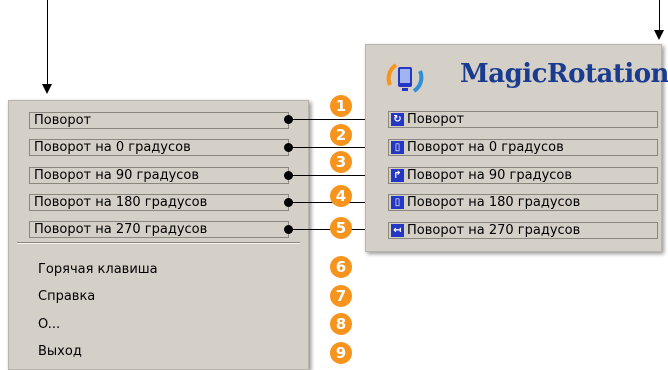 The image size is (668, 370). I want to click on badge-8: 8, so click(341, 324).